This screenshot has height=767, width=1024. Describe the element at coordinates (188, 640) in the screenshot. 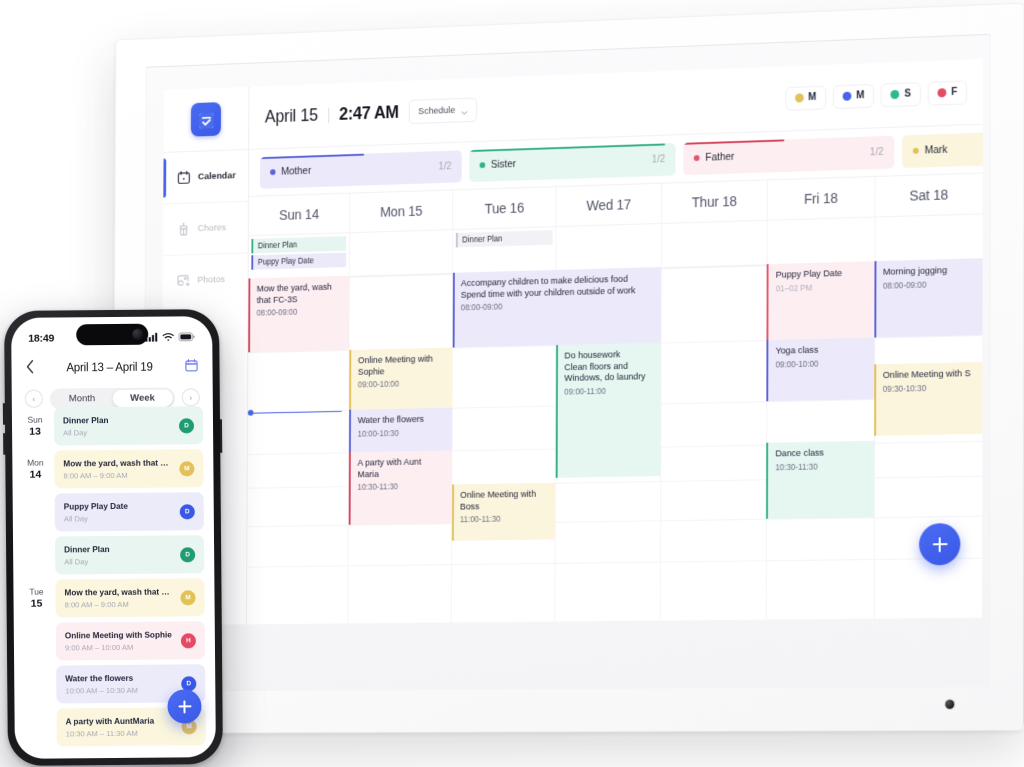

I see `phone-event-member-badge: H` at that location.